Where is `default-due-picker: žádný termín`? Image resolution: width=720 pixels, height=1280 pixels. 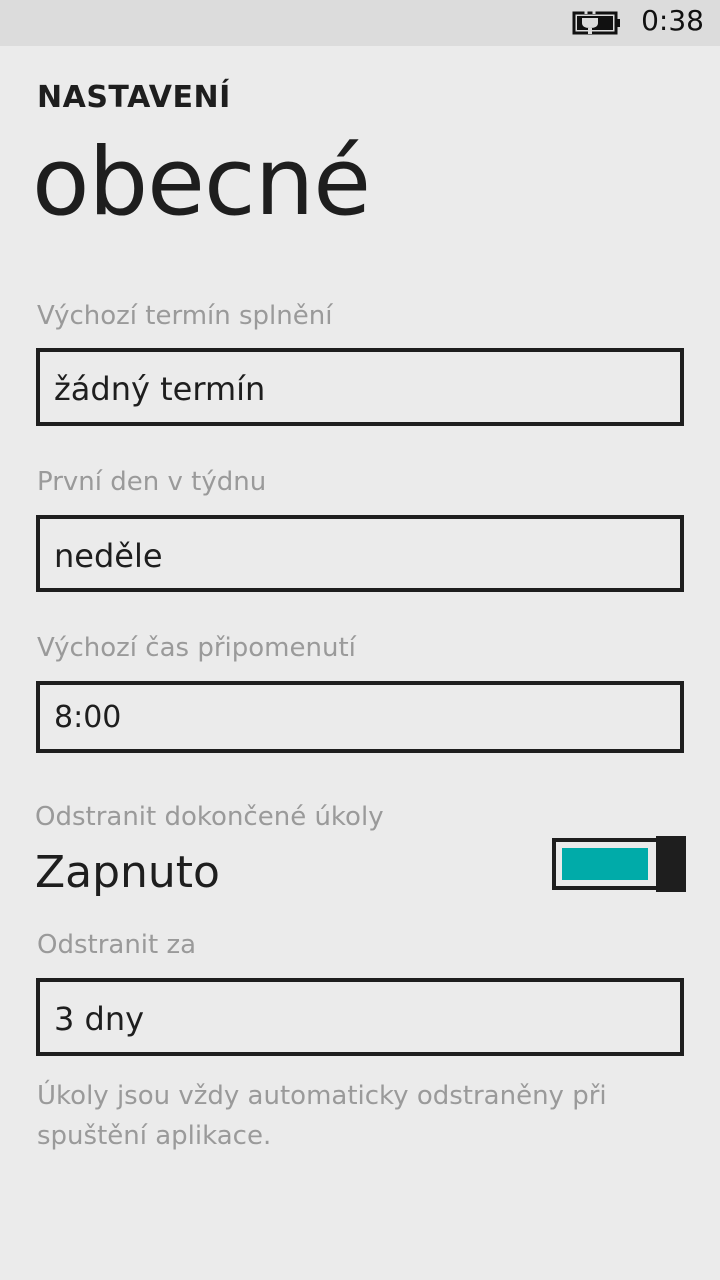 default-due-picker: žádný termín is located at coordinates (360, 387).